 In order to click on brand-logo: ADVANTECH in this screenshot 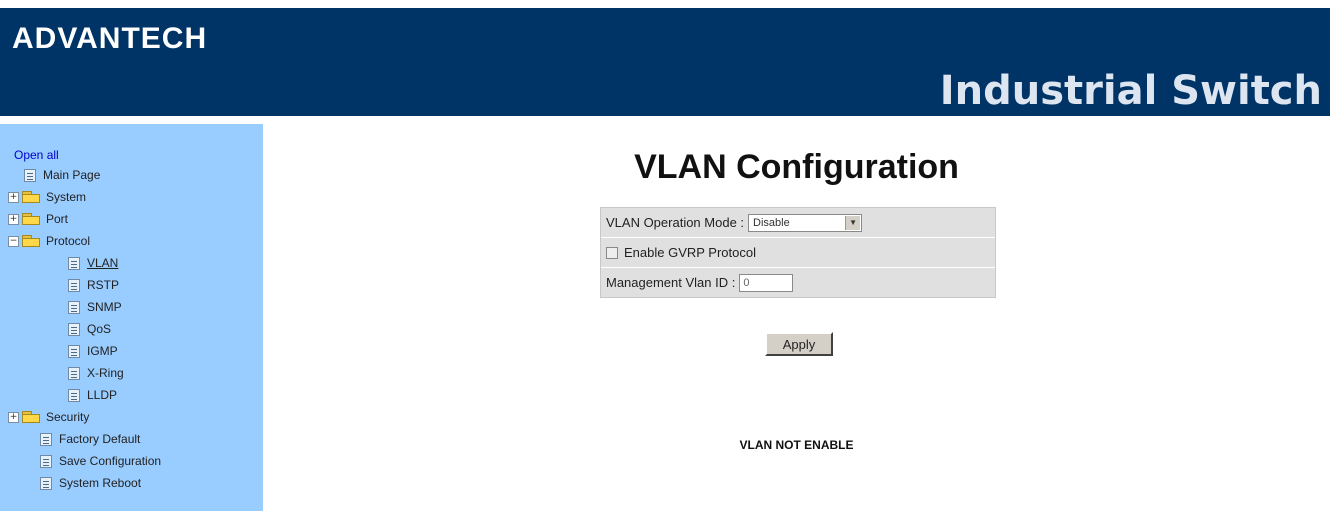, I will do `click(110, 38)`.